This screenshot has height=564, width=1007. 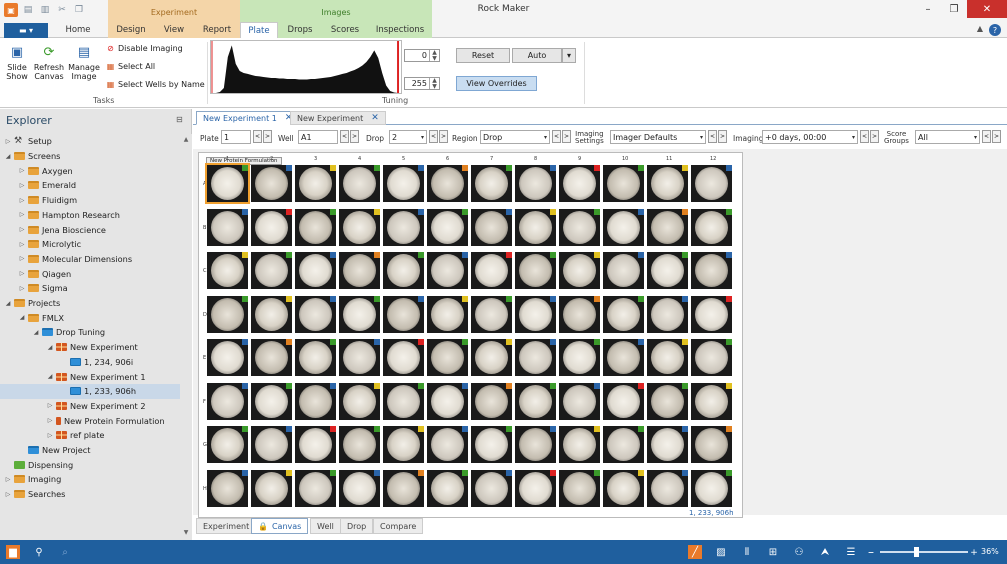 What do you see at coordinates (62, 10) in the screenshot?
I see `cut-icon: ✂` at bounding box center [62, 10].